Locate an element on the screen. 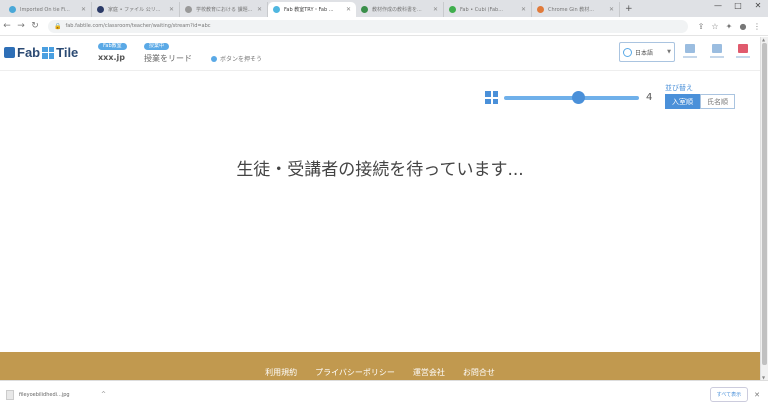 This screenshot has height=408, width=768. classroom-badge: Fab教室 is located at coordinates (112, 46).